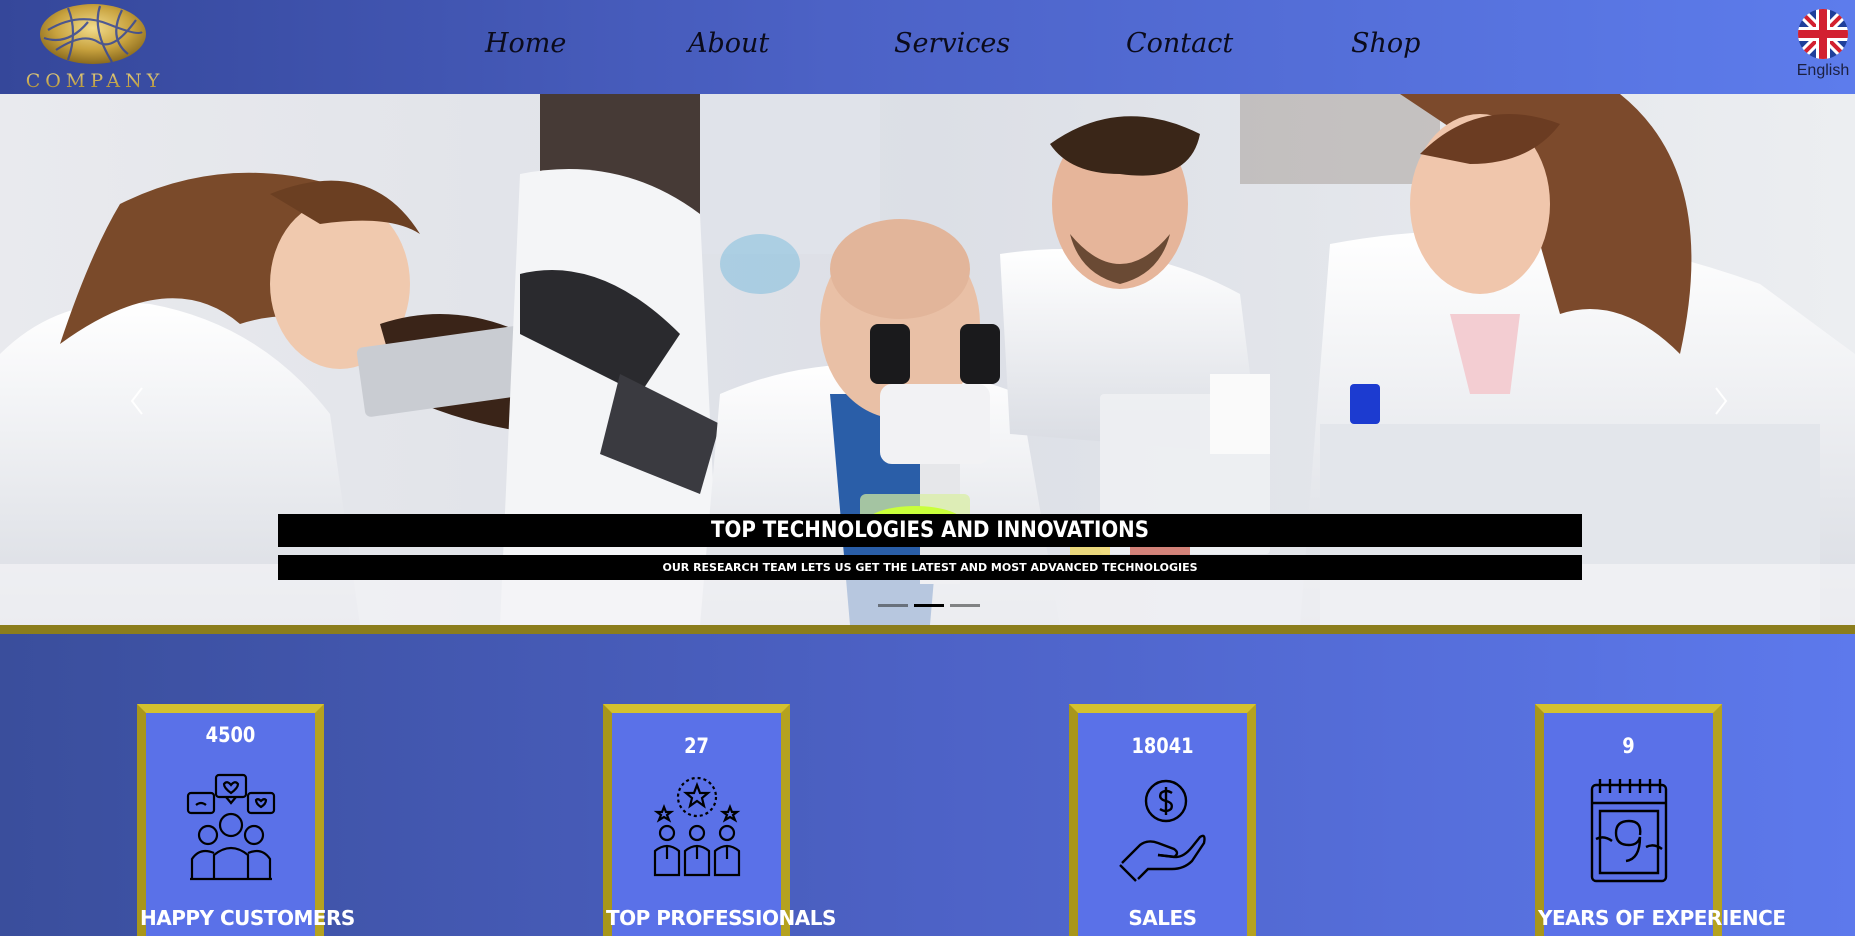 This screenshot has width=1855, height=936. I want to click on nav-about: About, so click(728, 48).